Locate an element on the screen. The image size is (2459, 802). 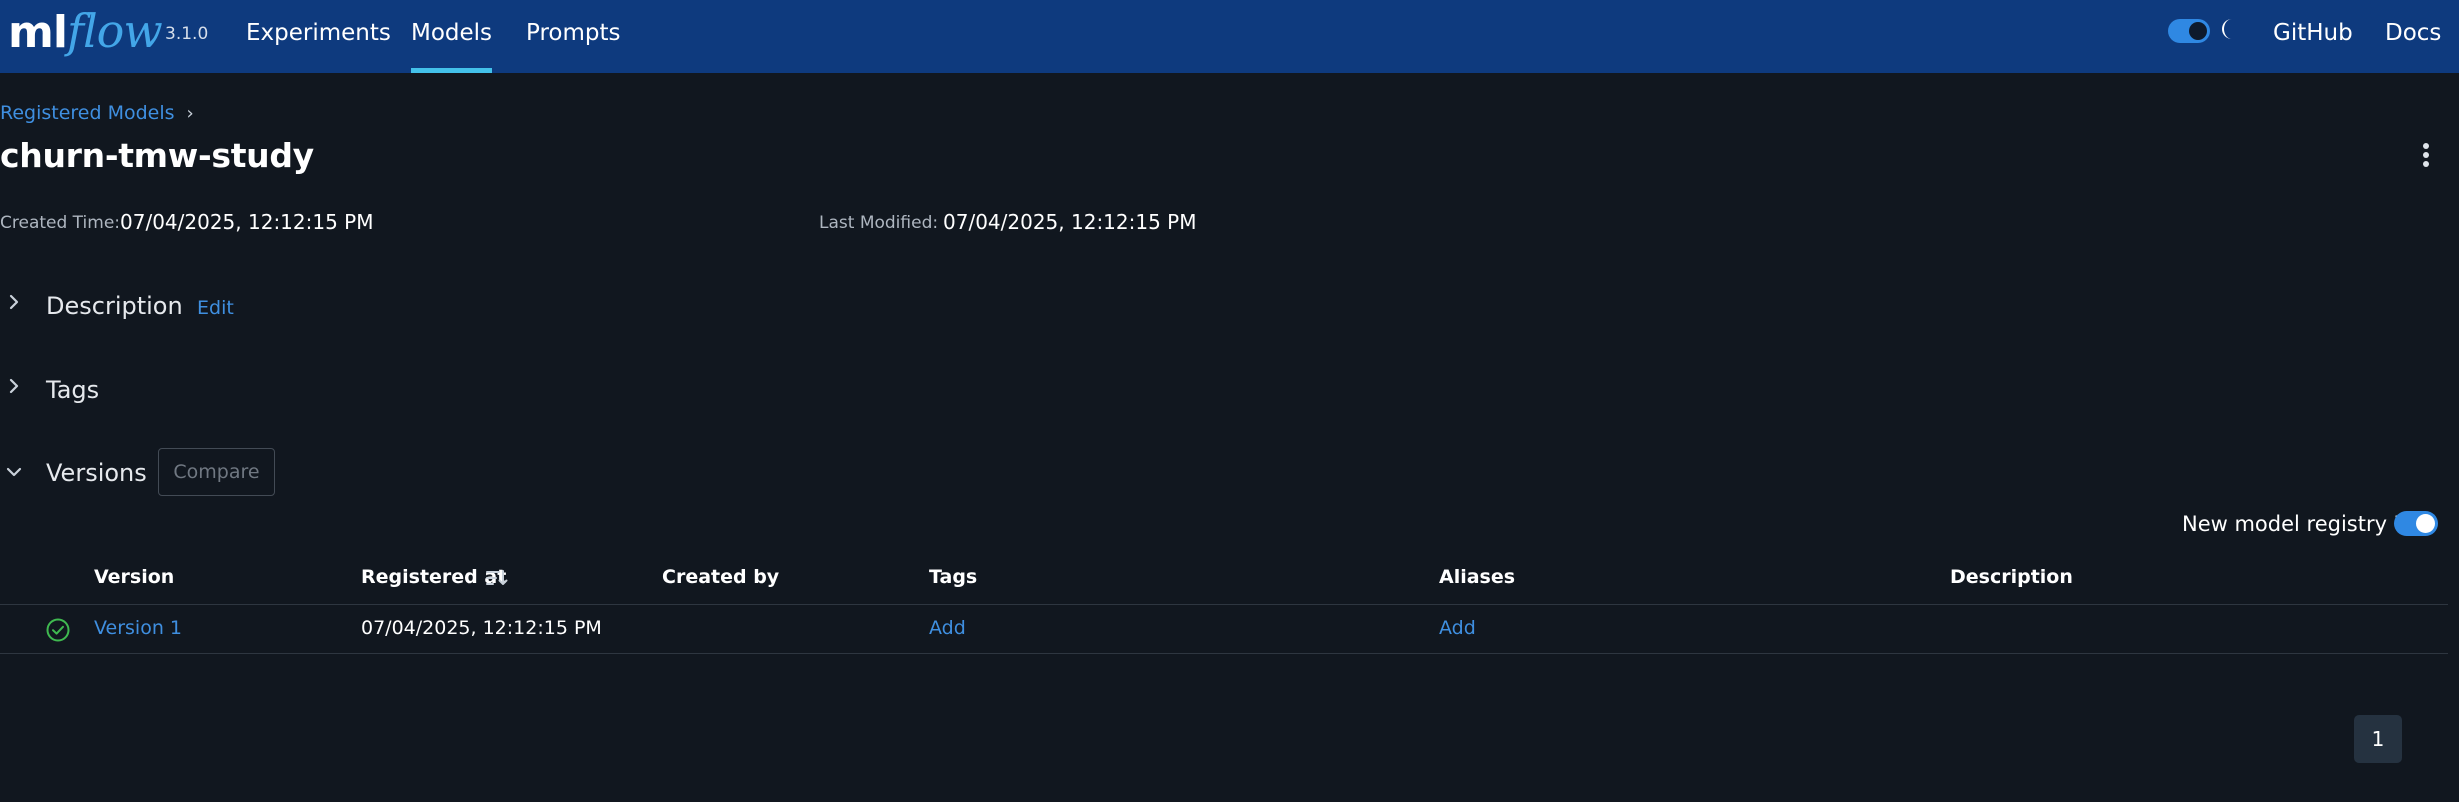
moon-icon is located at coordinates (2227, 29).